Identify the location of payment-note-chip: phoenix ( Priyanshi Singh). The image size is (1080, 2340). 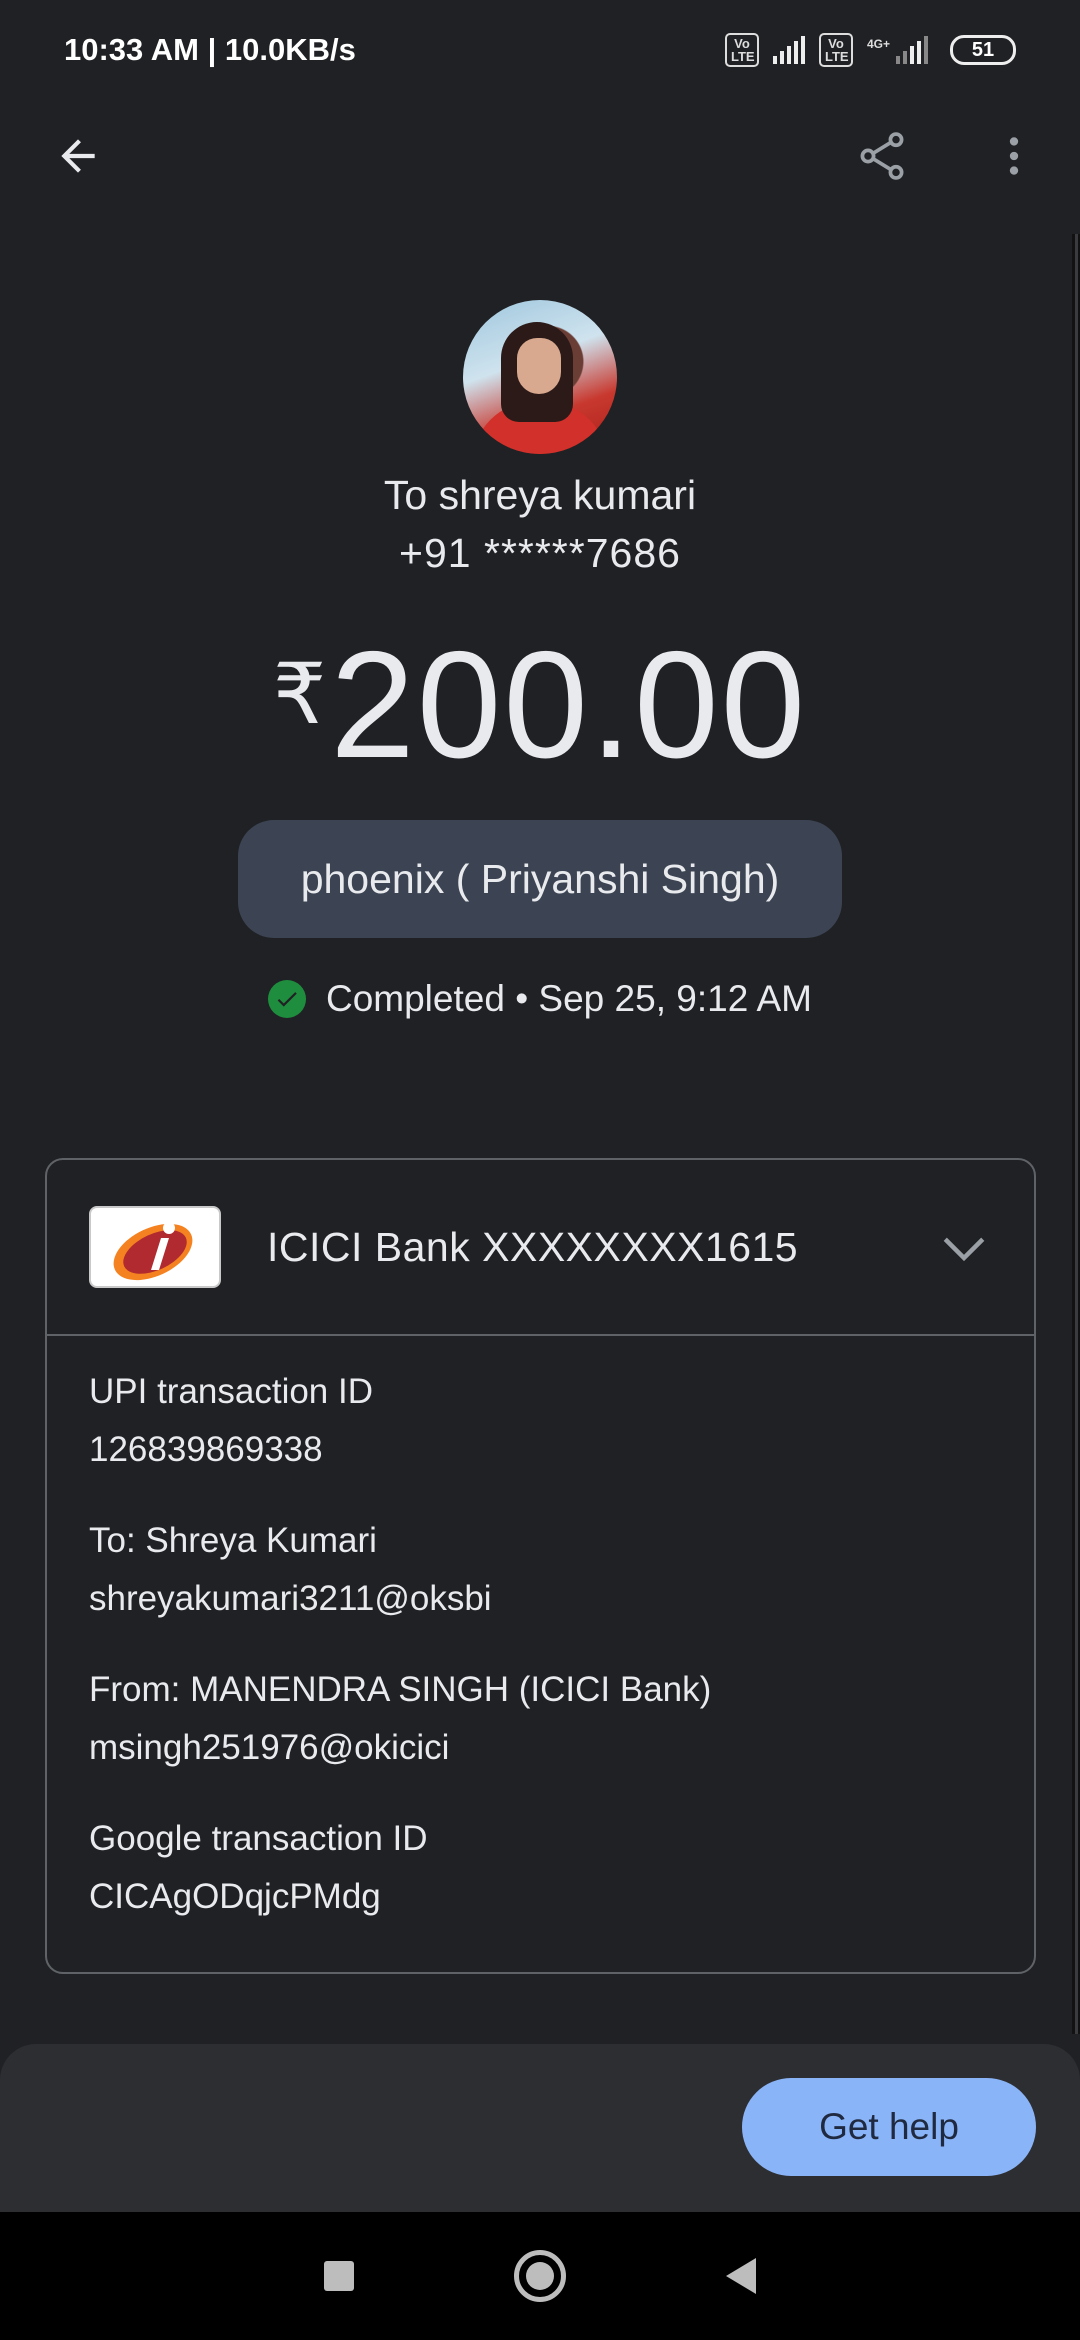
(540, 879).